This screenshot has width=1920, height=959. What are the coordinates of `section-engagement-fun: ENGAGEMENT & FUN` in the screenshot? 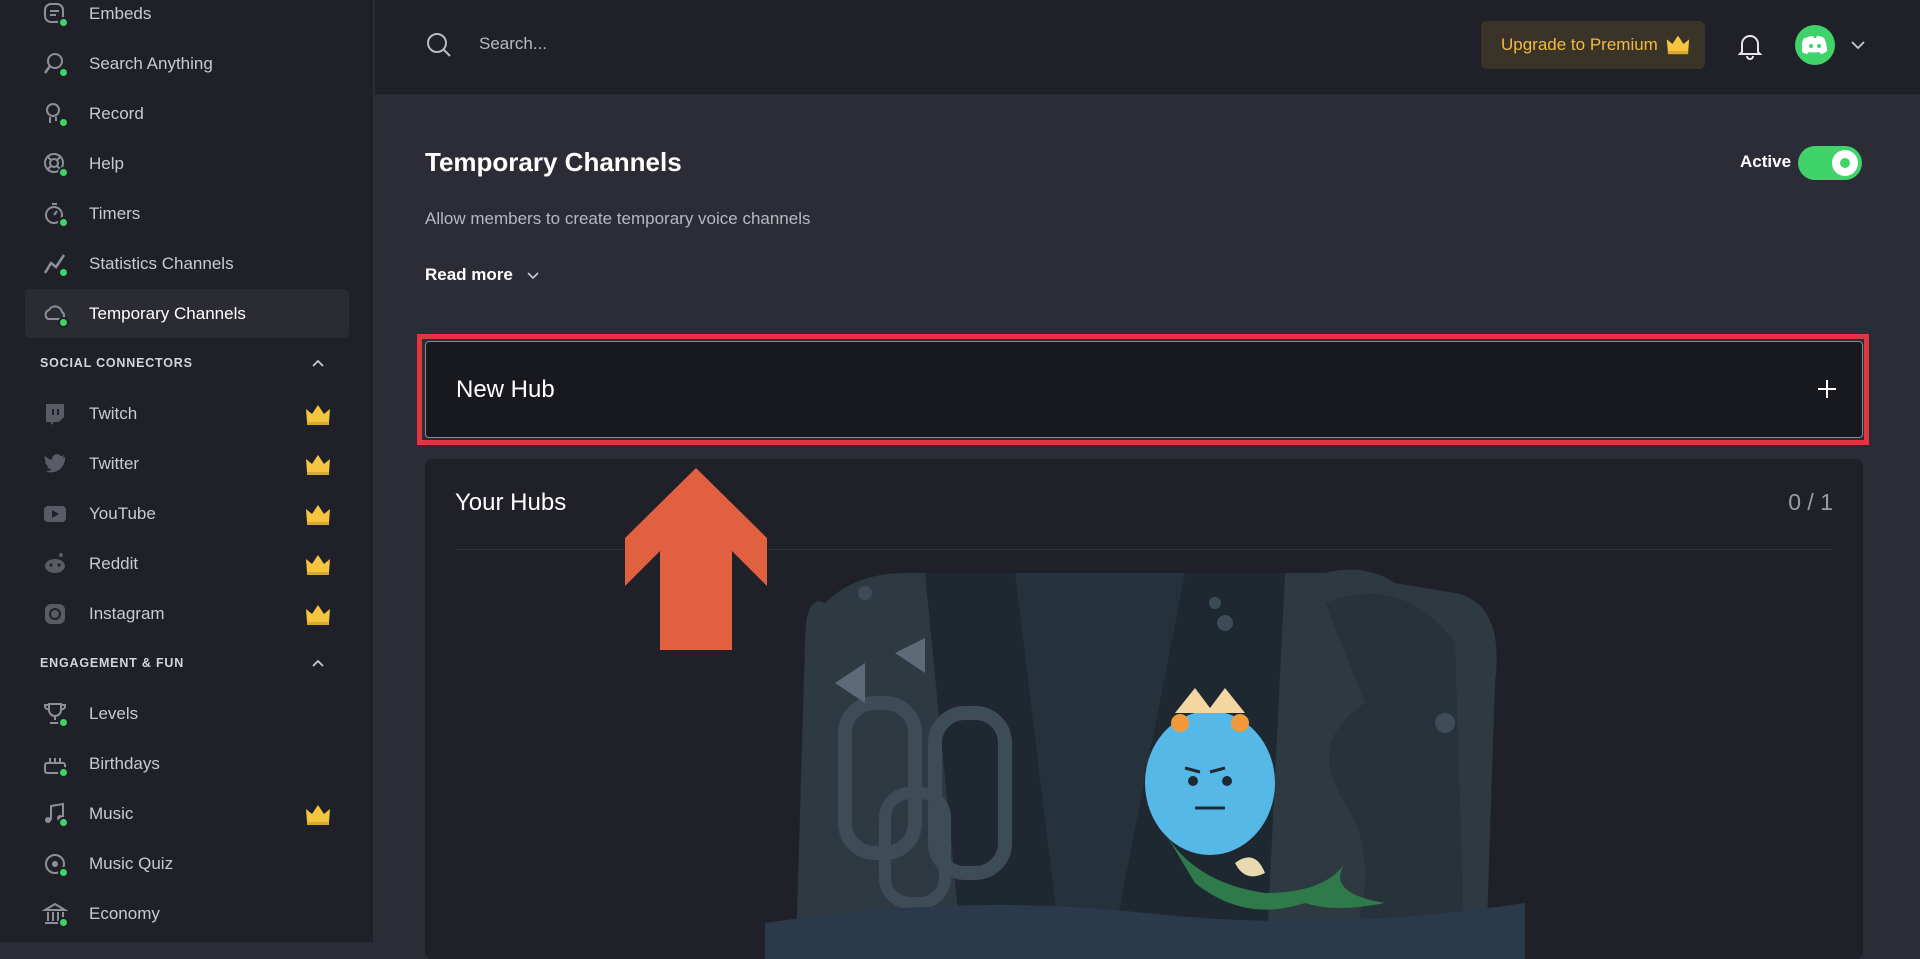 It's located at (190, 663).